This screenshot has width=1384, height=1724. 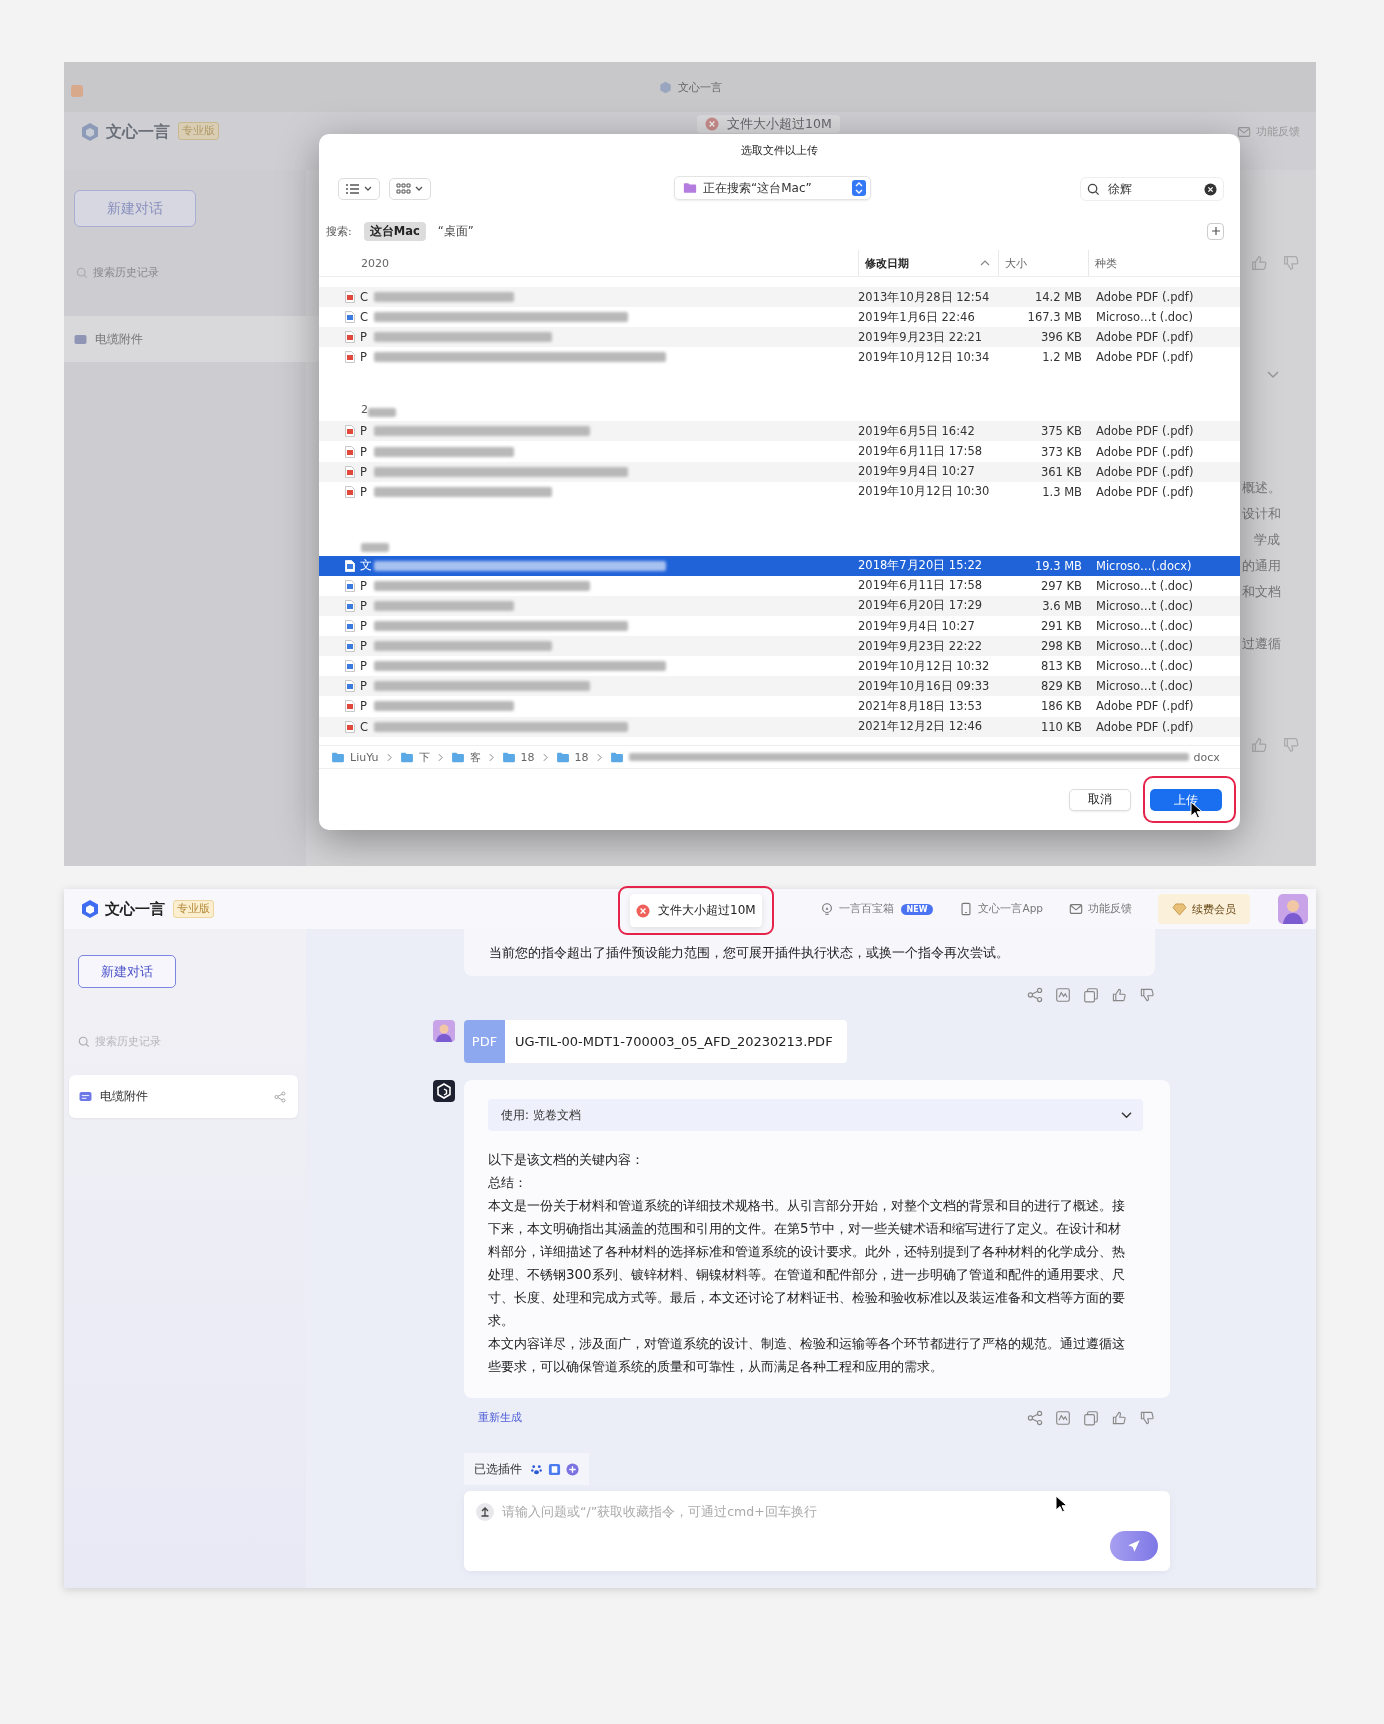 What do you see at coordinates (394, 231) in the screenshot?
I see `scope-tab: 这台Mac` at bounding box center [394, 231].